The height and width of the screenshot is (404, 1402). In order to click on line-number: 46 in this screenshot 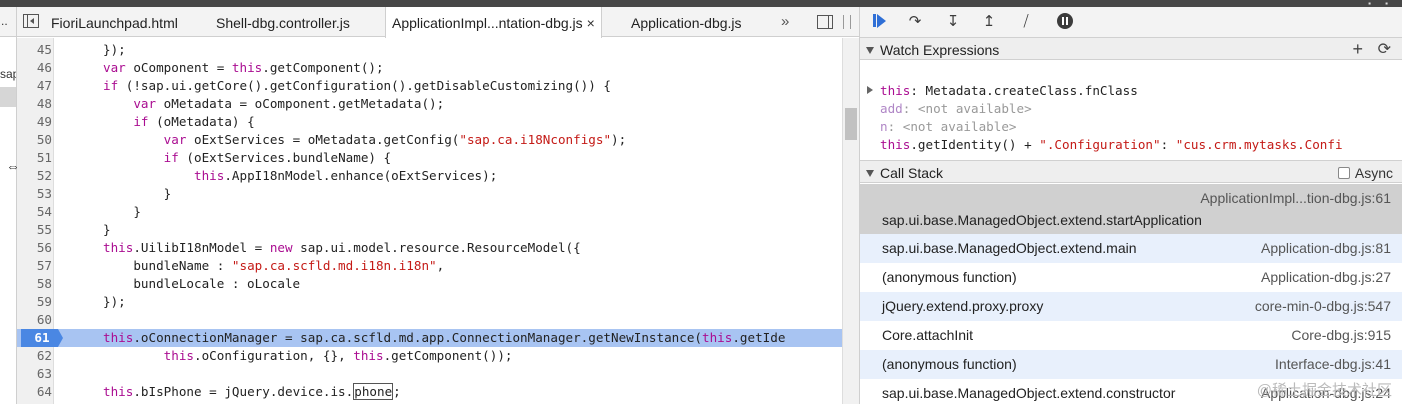, I will do `click(34, 68)`.